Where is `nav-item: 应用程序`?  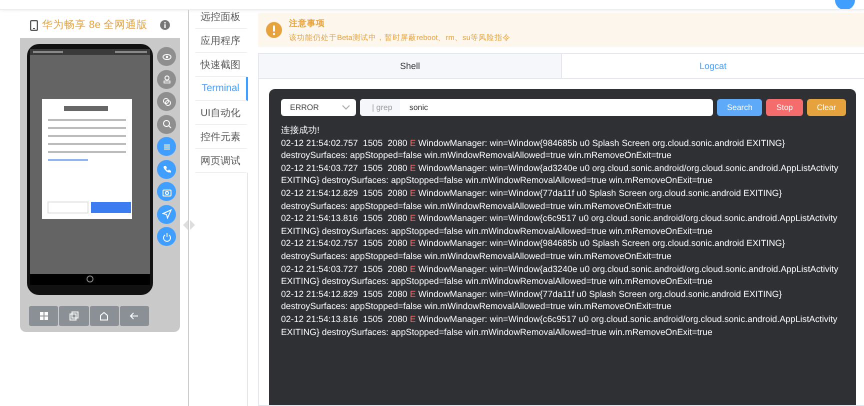 nav-item: 应用程序 is located at coordinates (221, 41).